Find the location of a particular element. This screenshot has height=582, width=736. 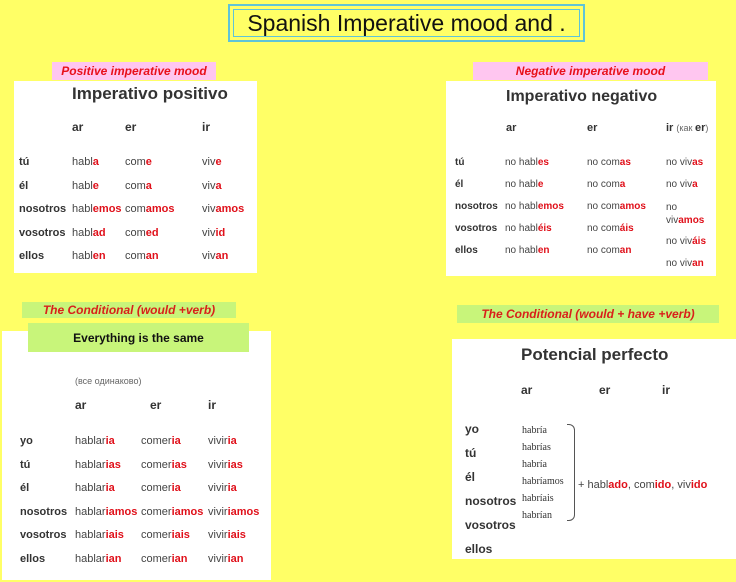

conjugation-er: no comamos is located at coordinates (616, 206).